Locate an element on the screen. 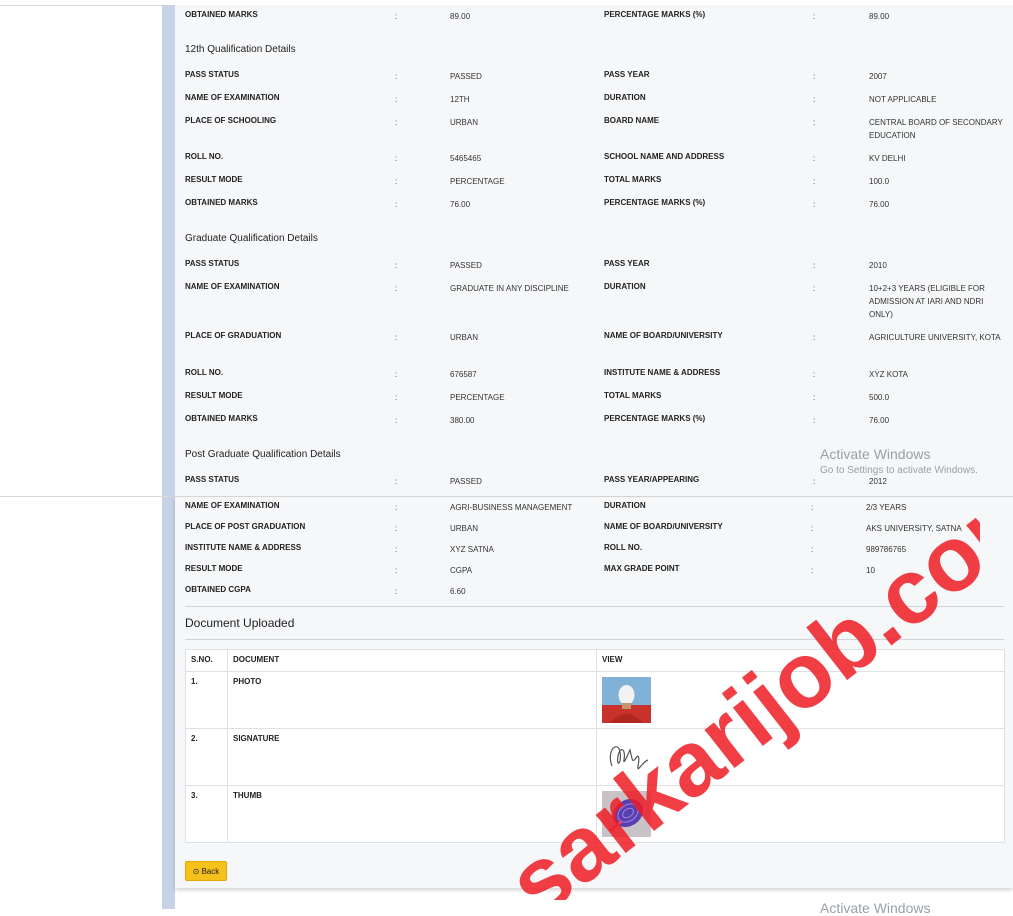 Image resolution: width=1013 pixels, height=916 pixels. field-value: 2007 is located at coordinates (878, 76).